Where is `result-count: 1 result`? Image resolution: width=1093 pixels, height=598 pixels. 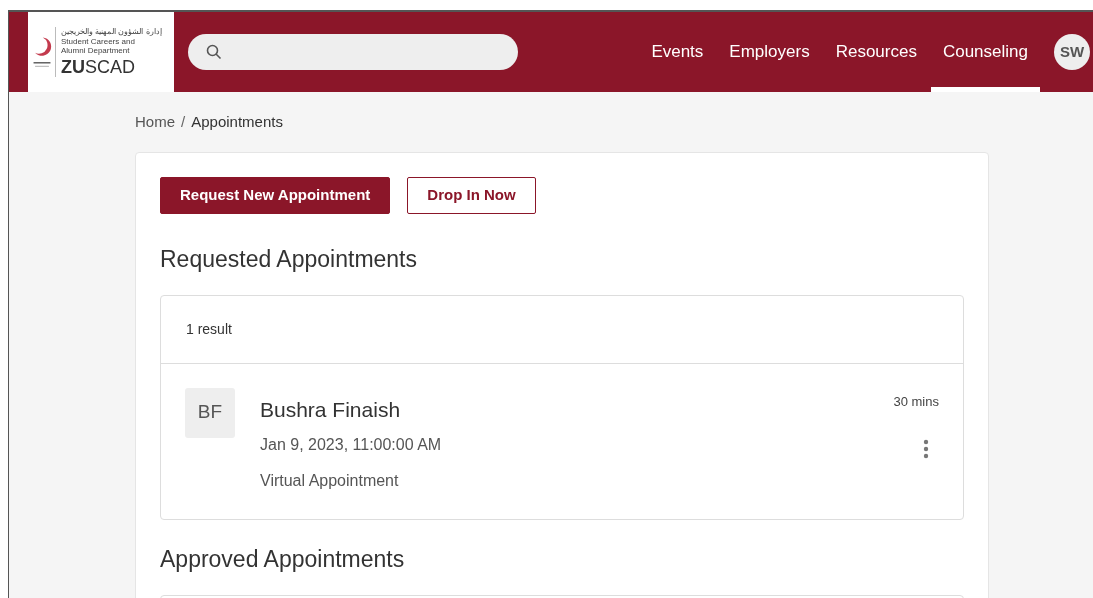 result-count: 1 result is located at coordinates (209, 329).